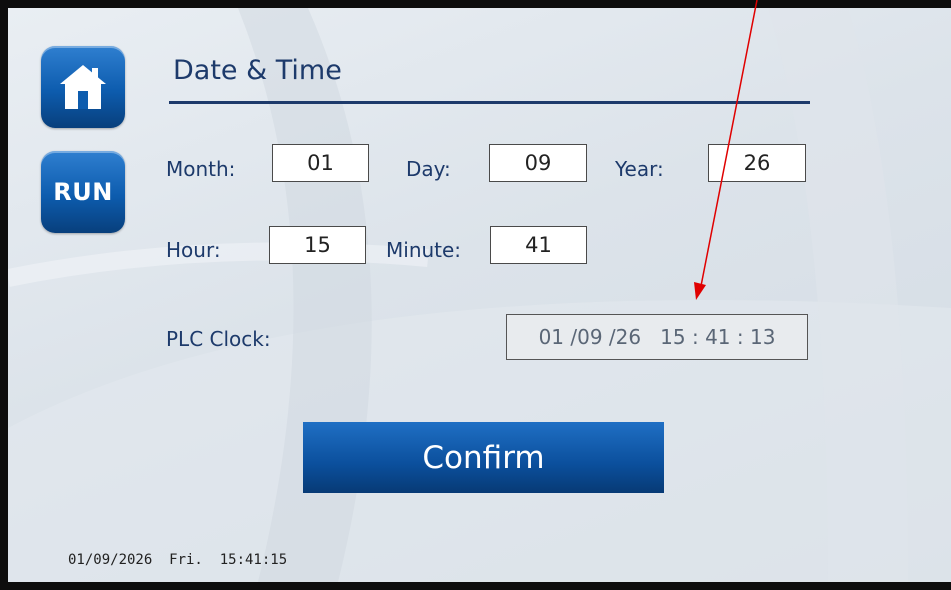 The height and width of the screenshot is (590, 951). Describe the element at coordinates (193, 250) in the screenshot. I see `hour-label: Hour:` at that location.